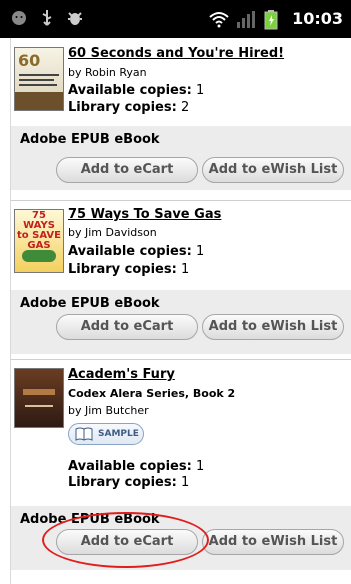  Describe the element at coordinates (273, 20) in the screenshot. I see `battery-charging-icon` at that location.